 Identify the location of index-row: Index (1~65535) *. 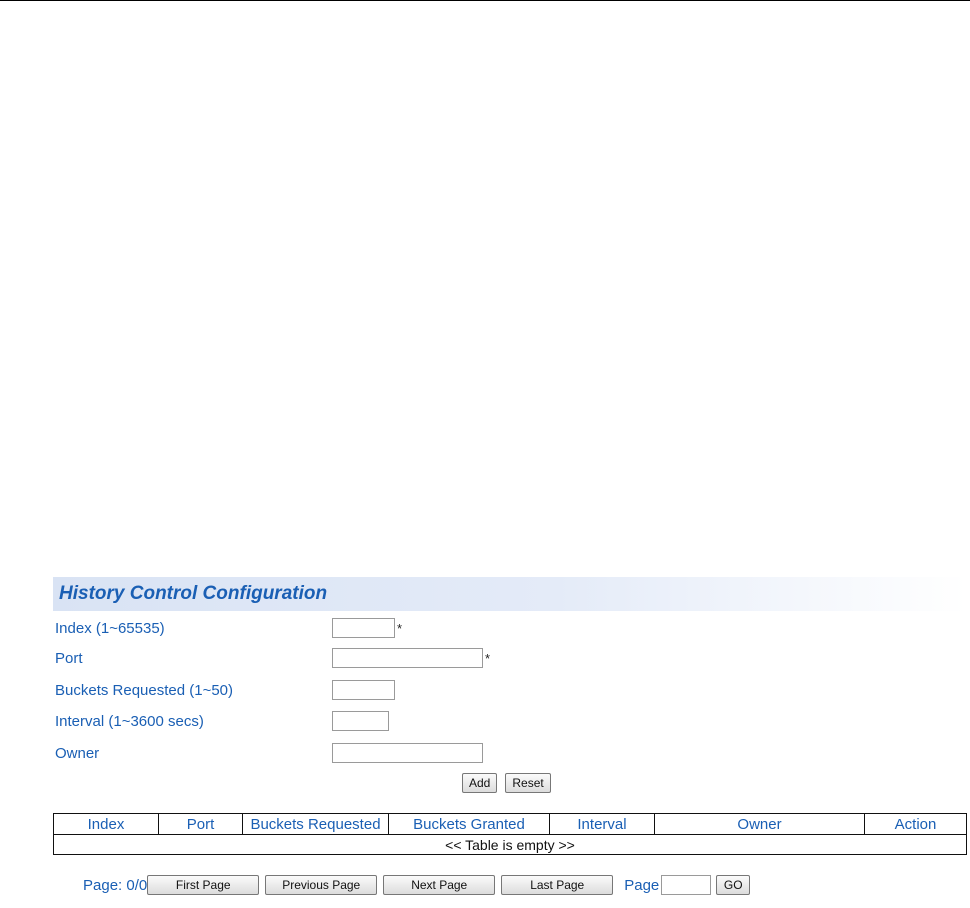
(353, 628).